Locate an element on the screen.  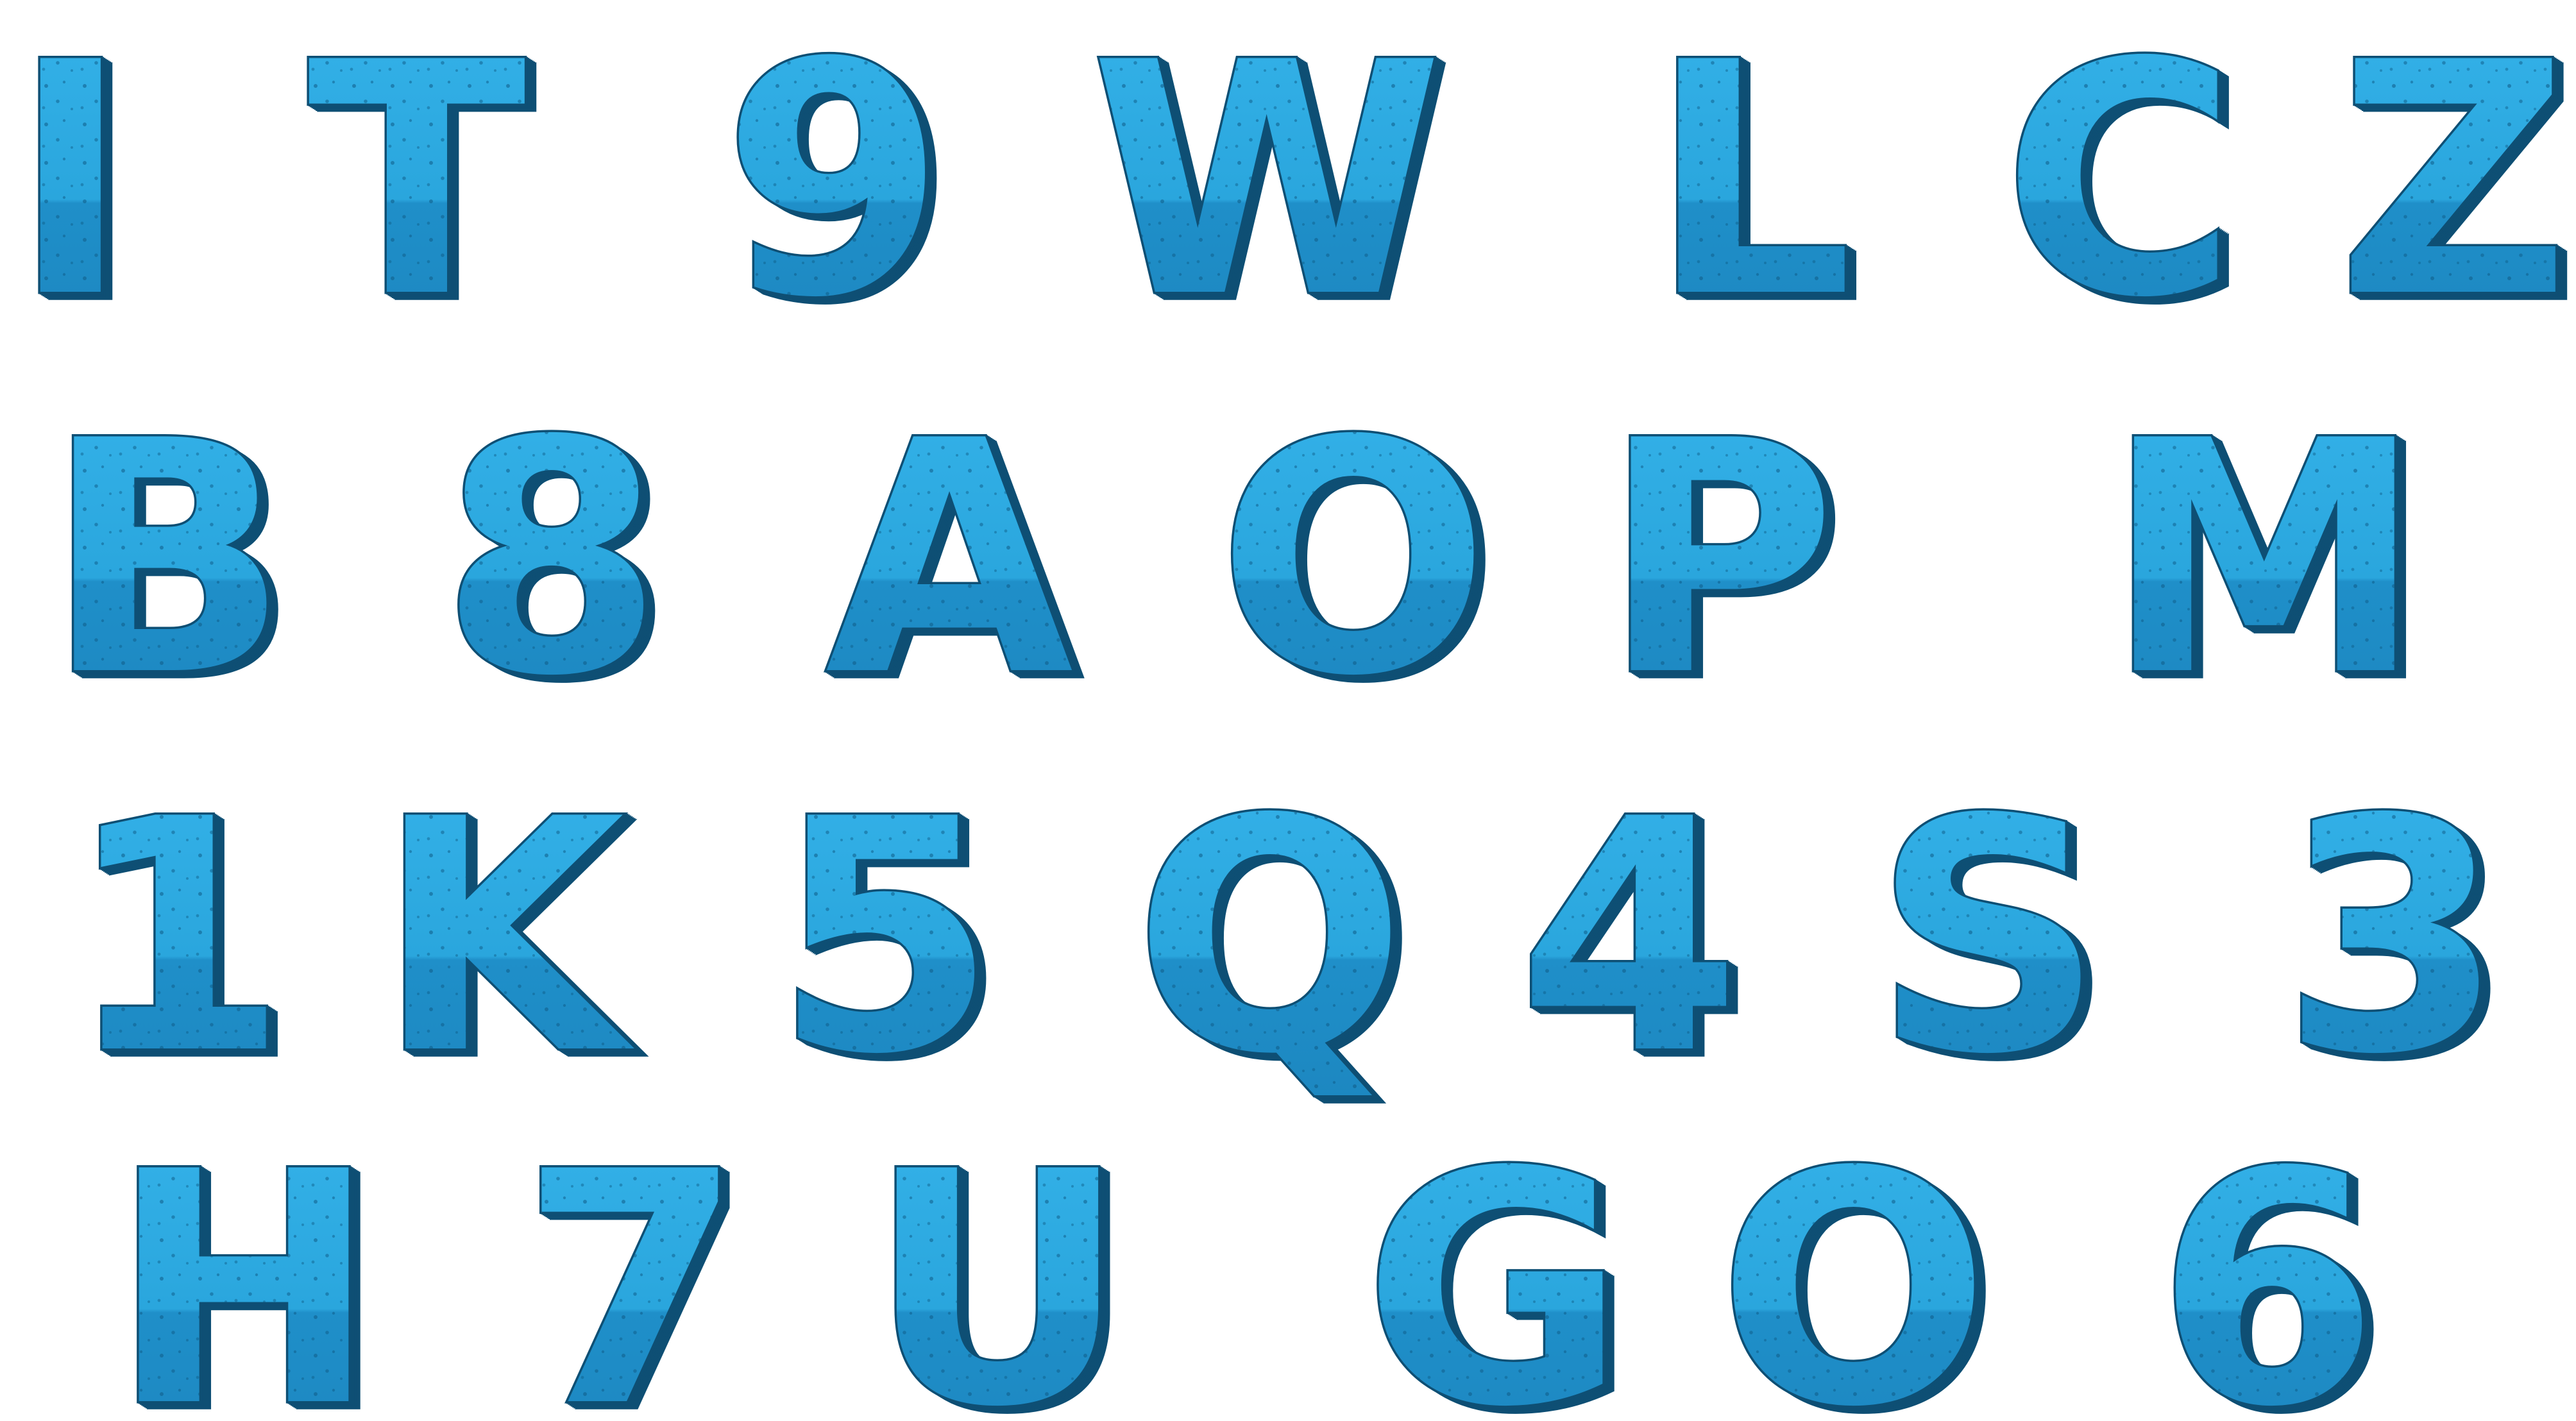
glyph-m: MMMMMMMMM is located at coordinates (2269, 562).